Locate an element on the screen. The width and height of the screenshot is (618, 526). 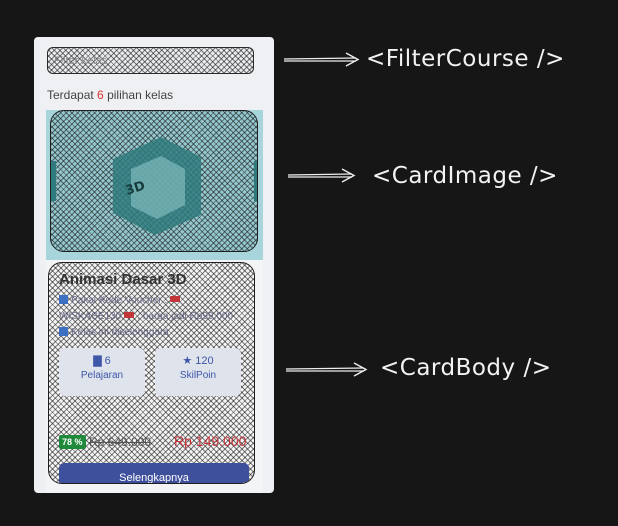
stat-points: ★ 120 SkilPoin is located at coordinates (198, 372).